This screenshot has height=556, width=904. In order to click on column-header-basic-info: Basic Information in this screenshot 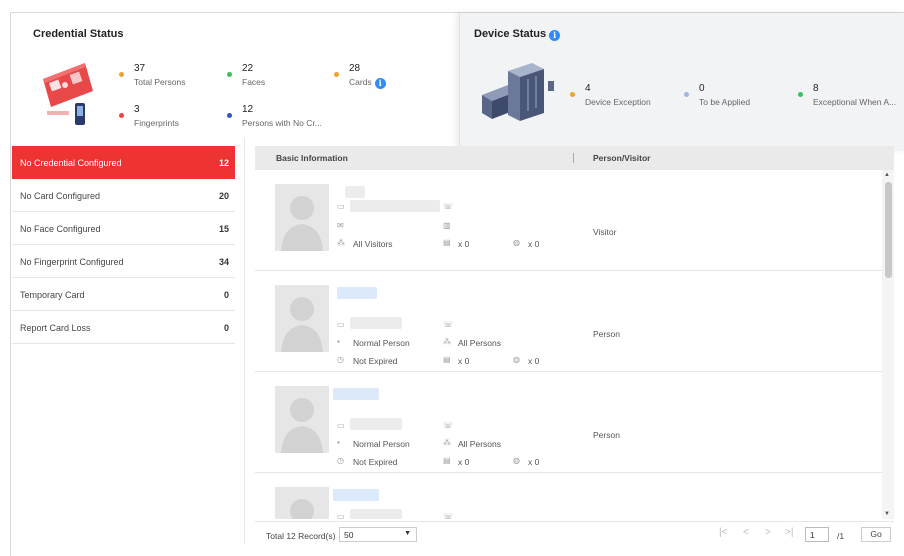, I will do `click(312, 158)`.